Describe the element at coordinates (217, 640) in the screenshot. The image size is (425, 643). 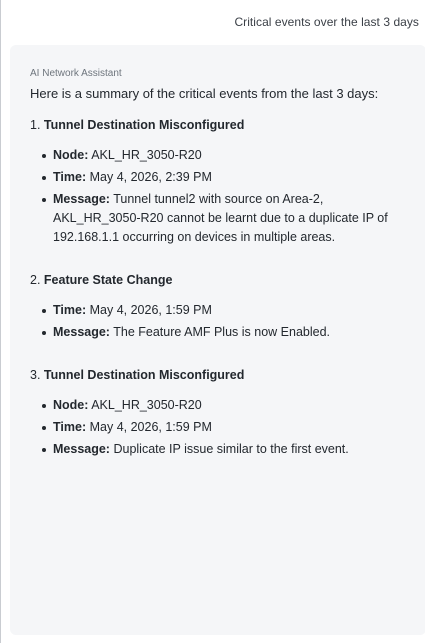
I see `panel-bottom-edge` at that location.